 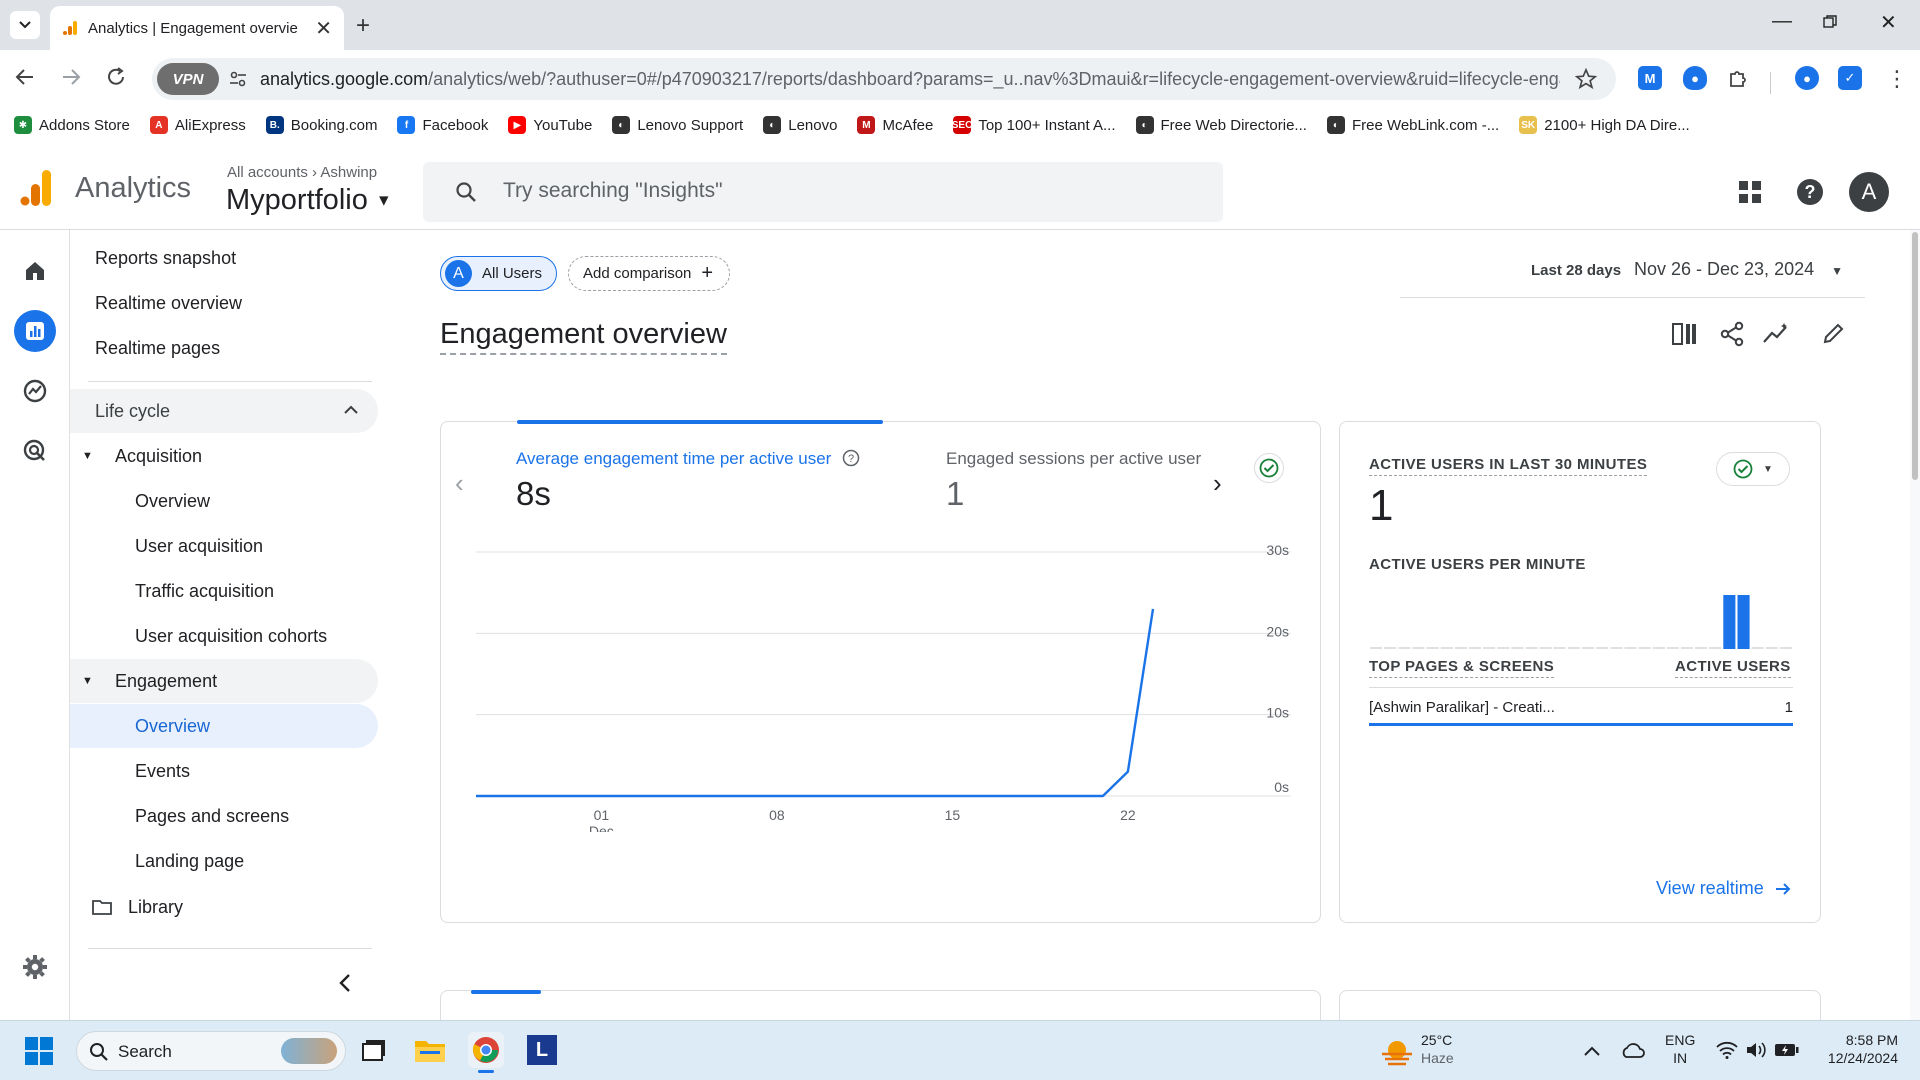 What do you see at coordinates (498, 273) in the screenshot?
I see `segment-chip-all-users: A All Users` at bounding box center [498, 273].